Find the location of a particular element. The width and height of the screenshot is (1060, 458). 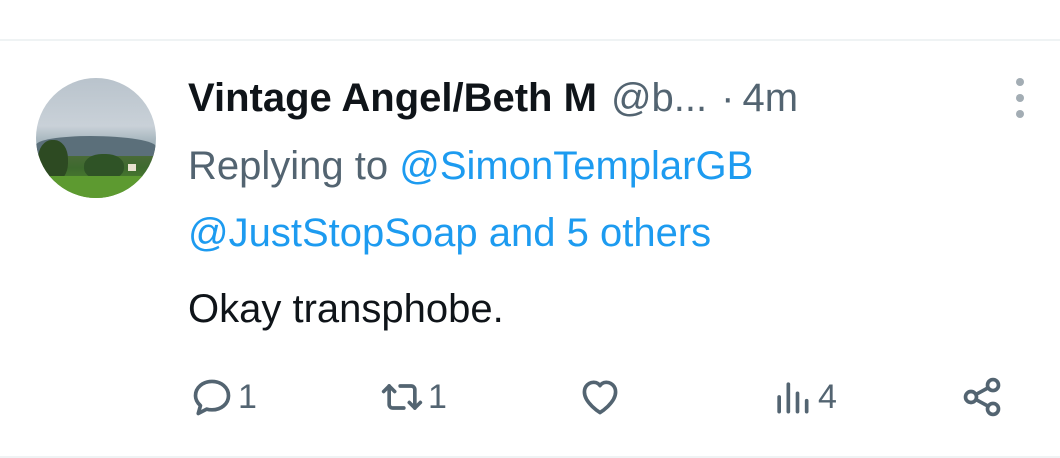

repost-button: 1 is located at coordinates (413, 397).